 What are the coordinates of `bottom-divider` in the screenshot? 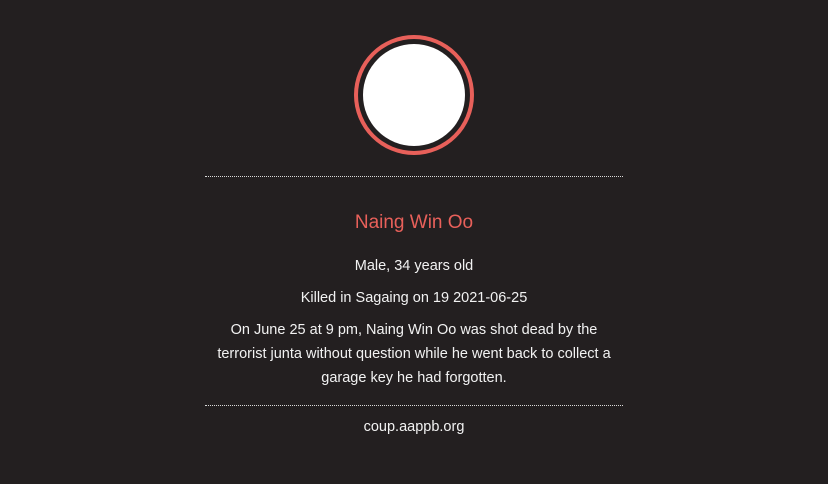 It's located at (414, 405).